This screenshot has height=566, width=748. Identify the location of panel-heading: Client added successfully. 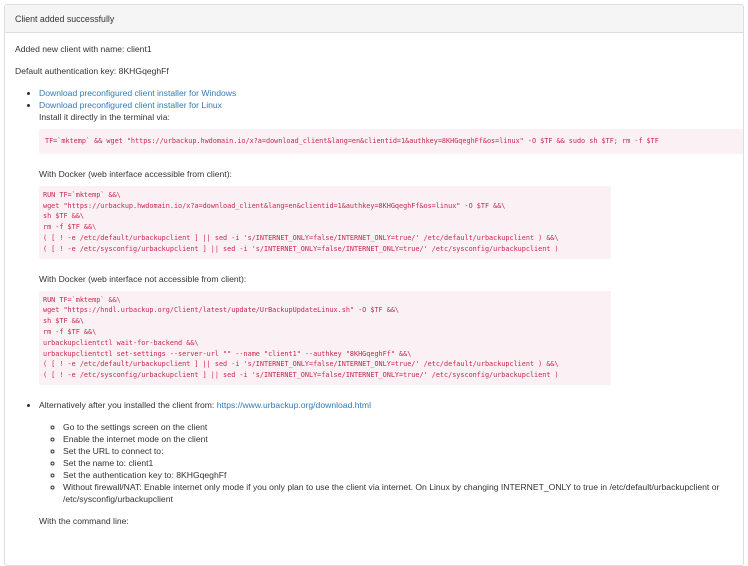
(374, 19).